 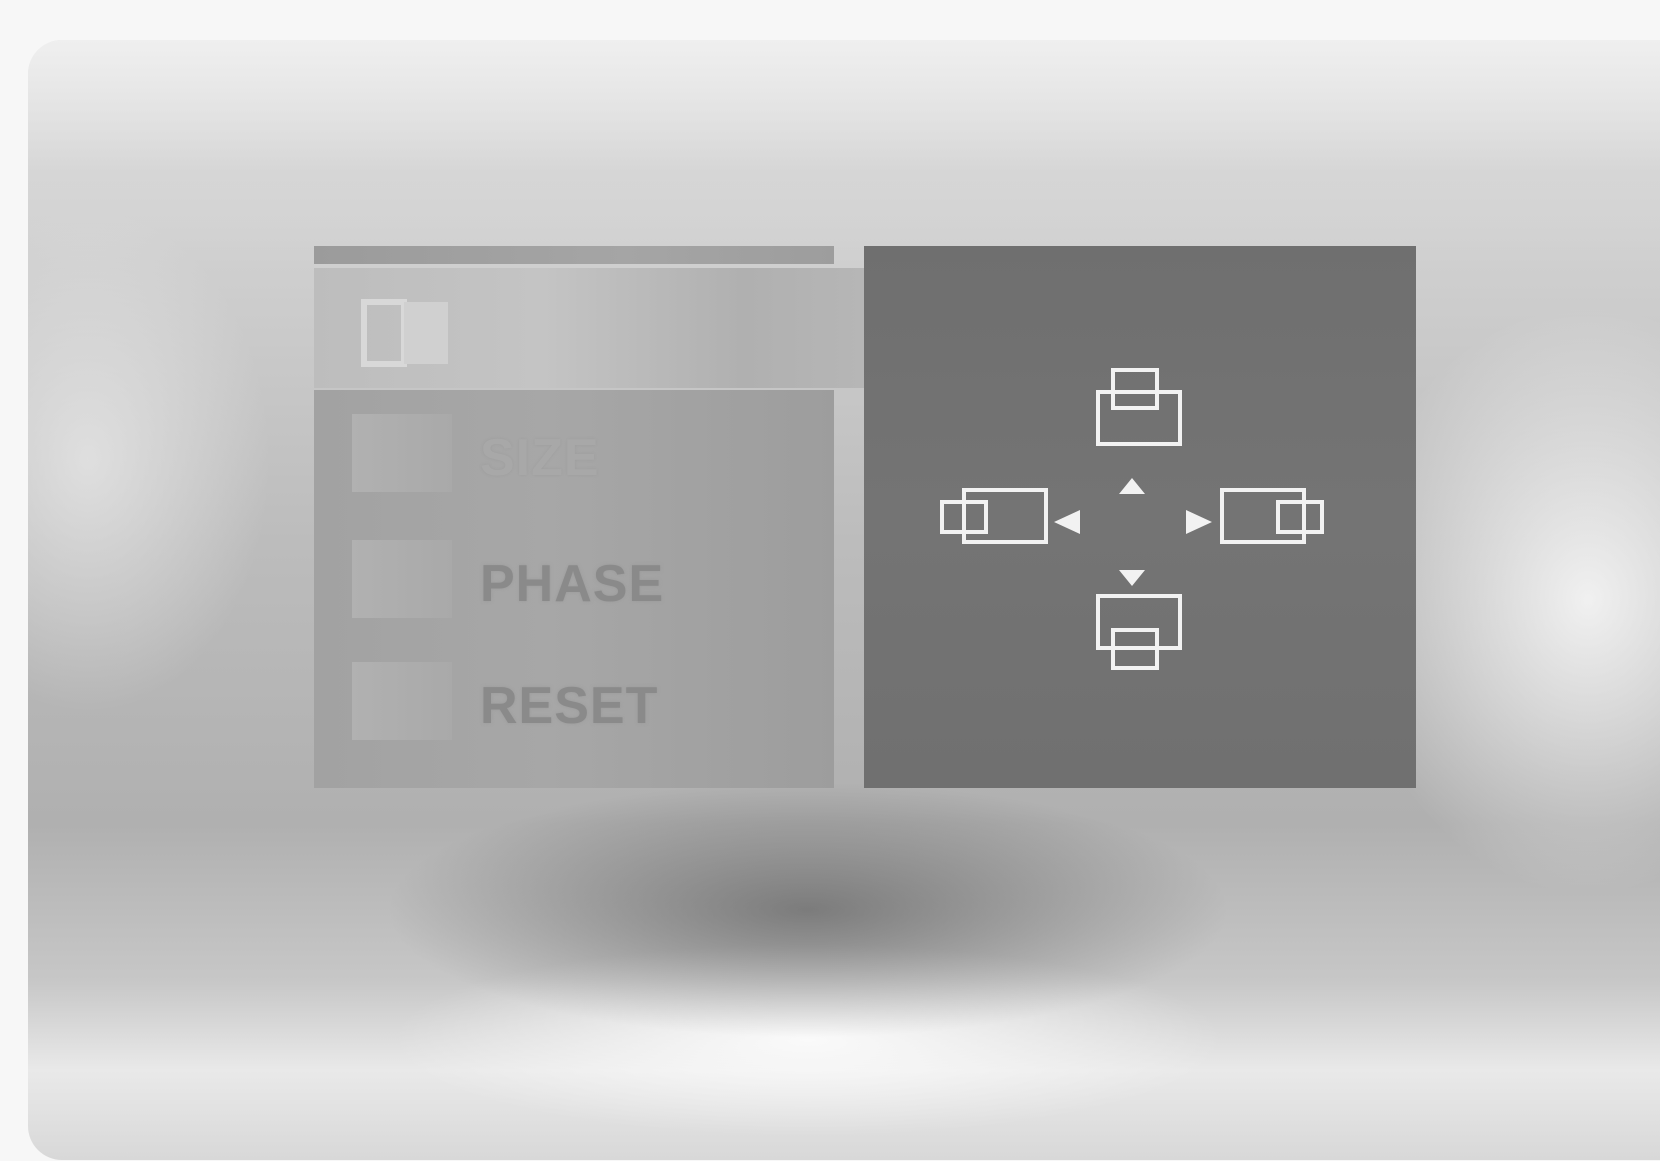 What do you see at coordinates (1139, 407) in the screenshot?
I see `move-up-icon` at bounding box center [1139, 407].